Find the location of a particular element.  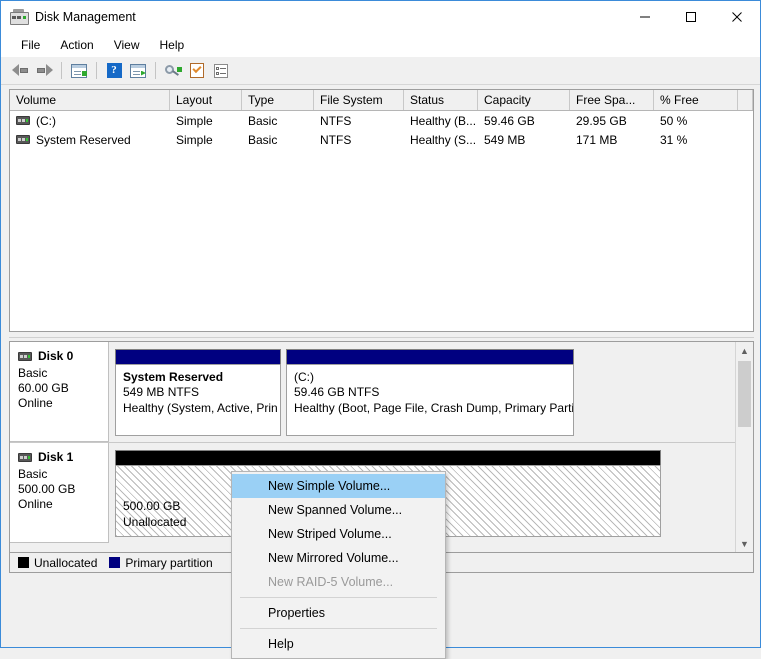

column-header-status: Status is located at coordinates (441, 100).